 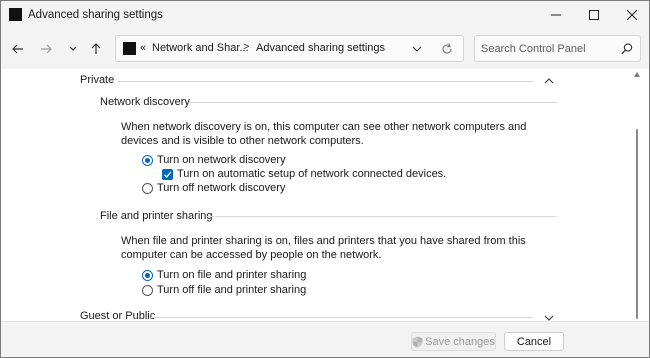 I want to click on radio-file-sharing-on: Turn on file and printer sharing, so click(x=224, y=275).